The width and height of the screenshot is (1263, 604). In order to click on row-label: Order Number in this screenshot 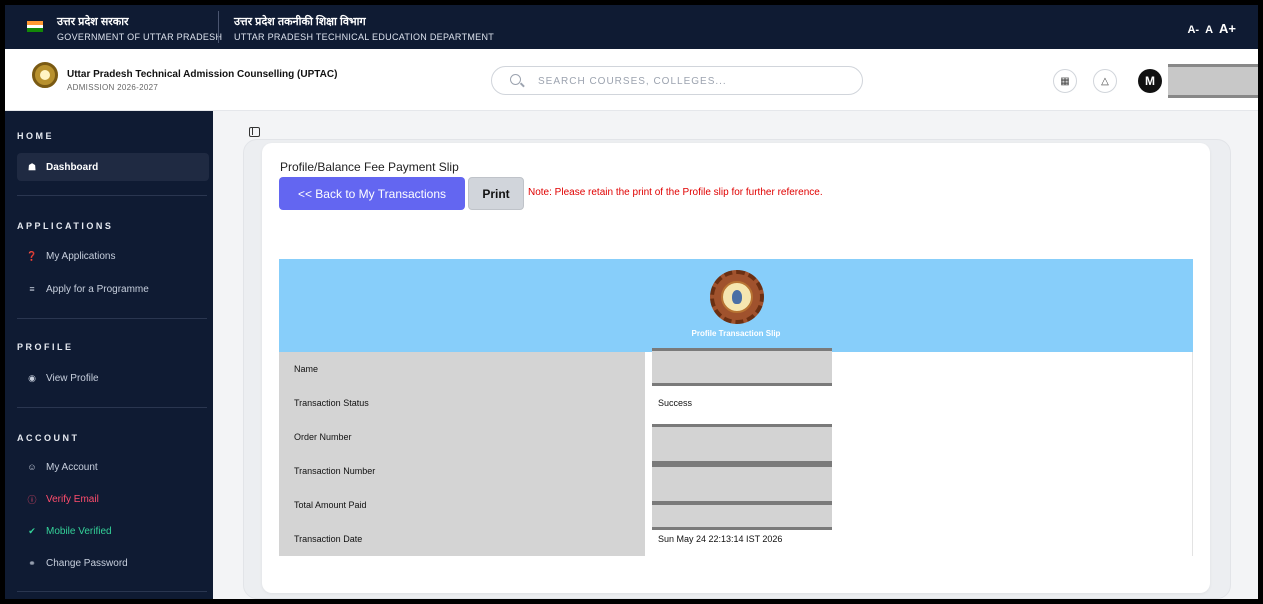, I will do `click(462, 437)`.